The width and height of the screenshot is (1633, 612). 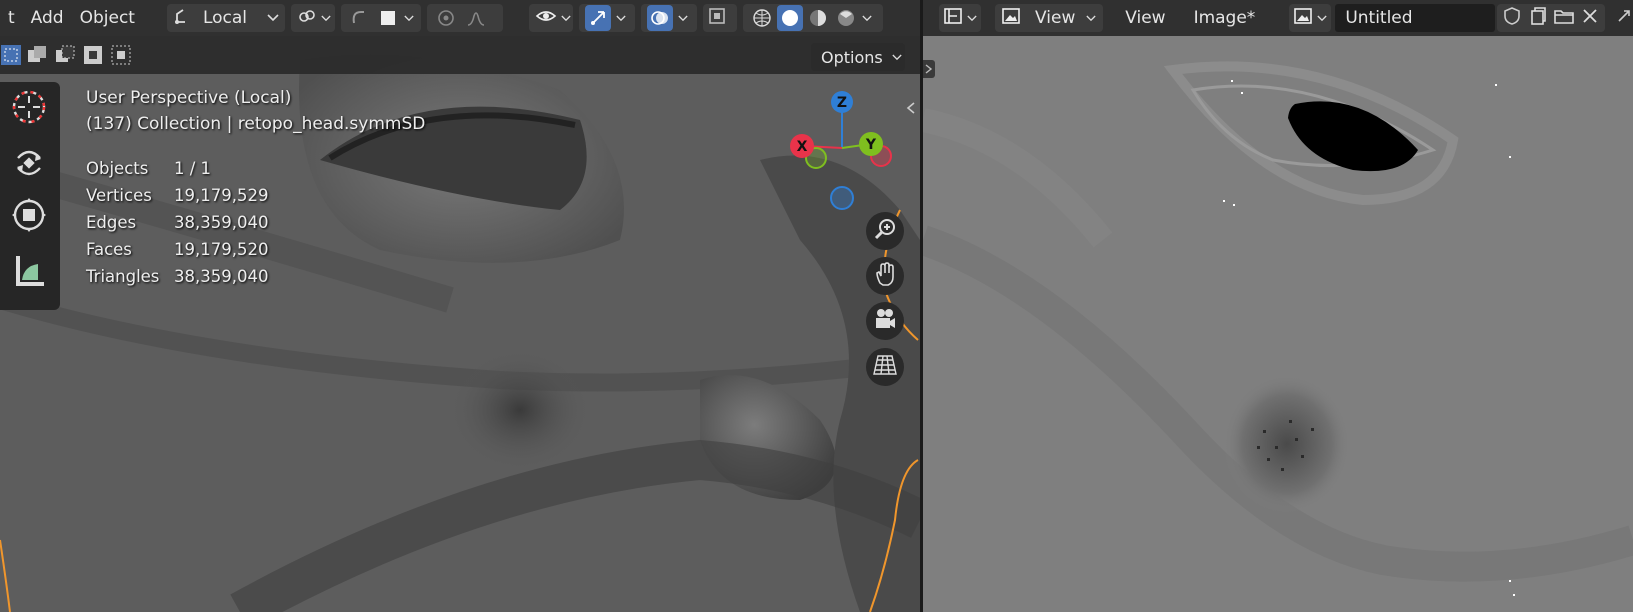 I want to click on solid-shading-icon, so click(x=789, y=18).